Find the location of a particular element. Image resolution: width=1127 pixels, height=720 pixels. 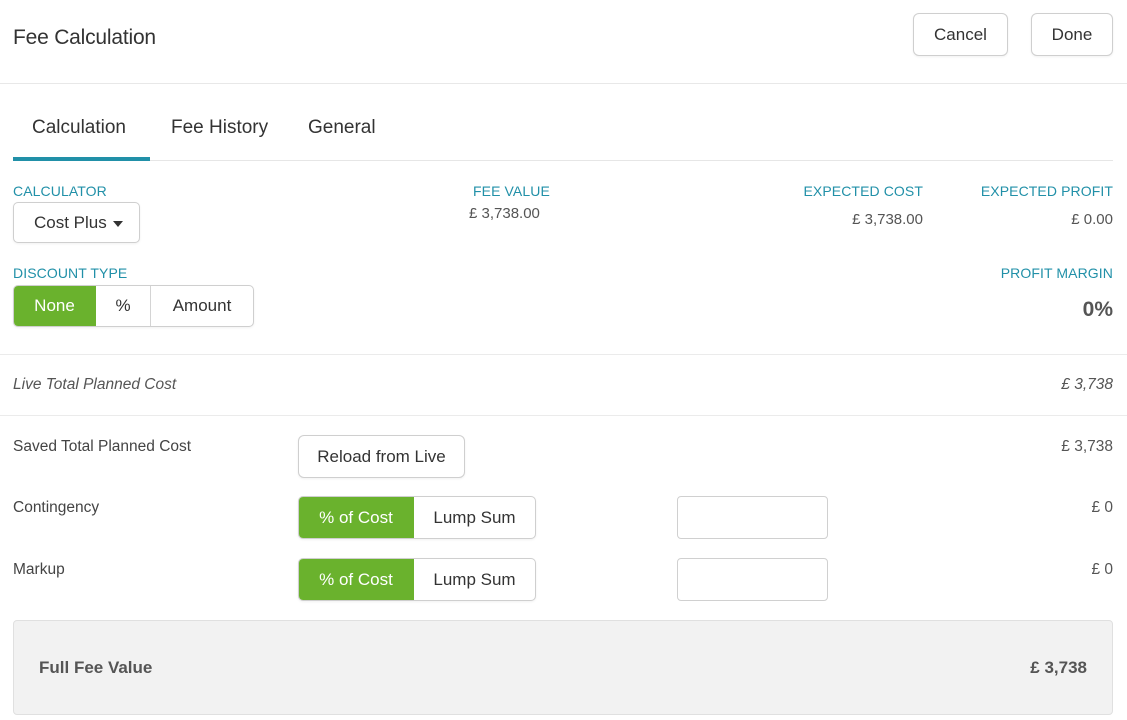

discount-percent-option: % is located at coordinates (123, 306).